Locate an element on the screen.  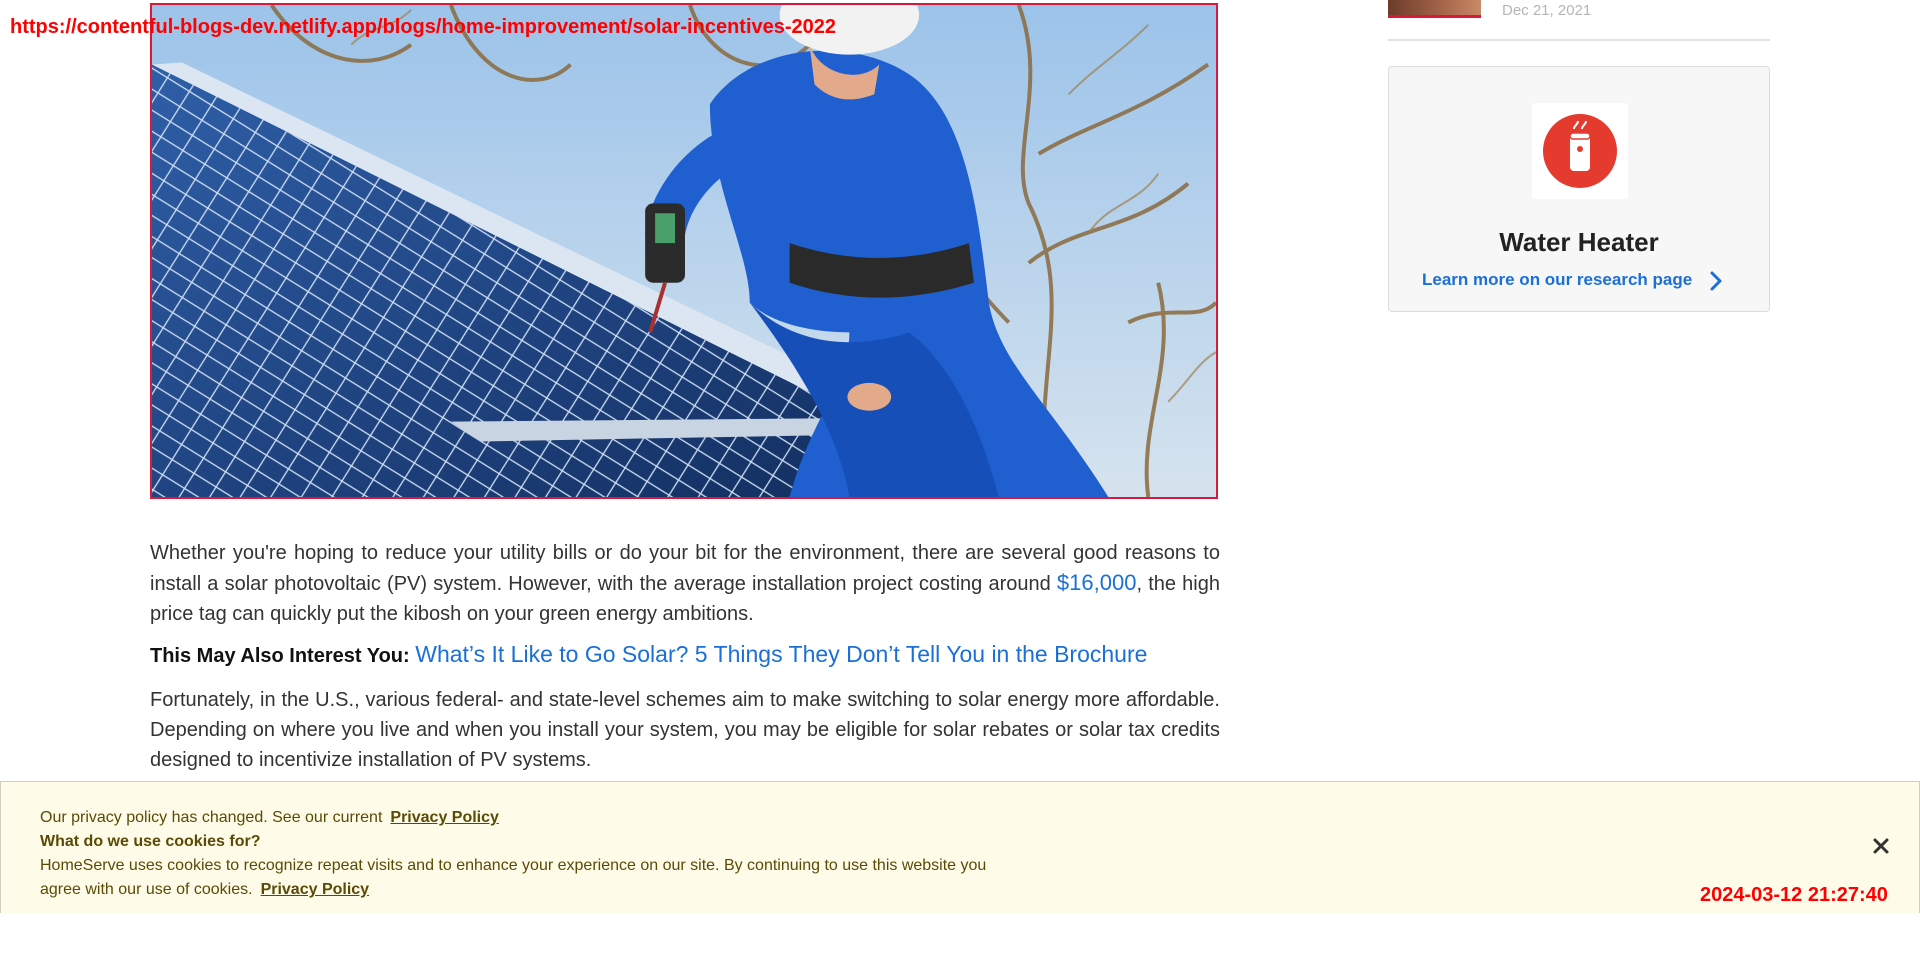
water-heater-icon is located at coordinates (1580, 151).